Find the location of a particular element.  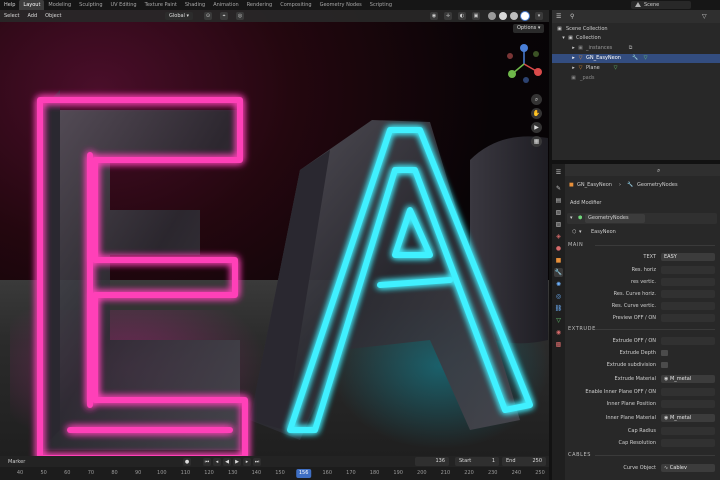

rendered-shading-icon is located at coordinates (525, 16).